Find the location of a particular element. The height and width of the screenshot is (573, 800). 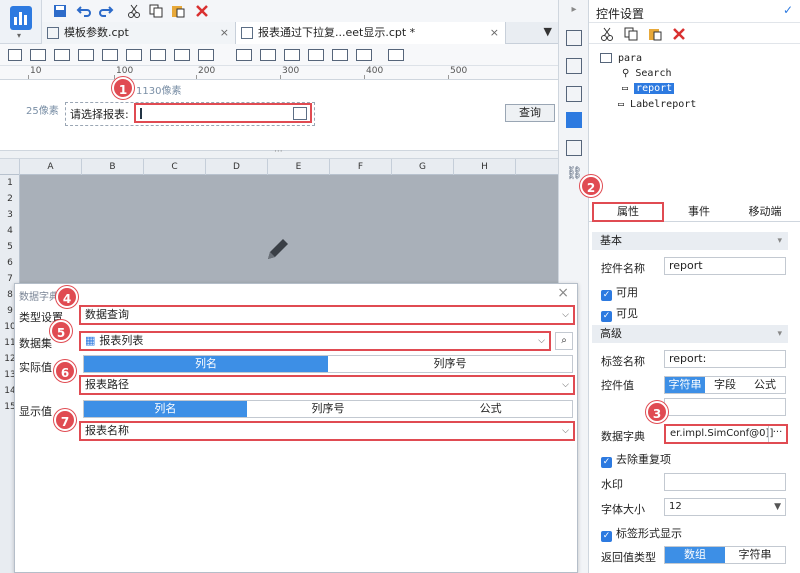

undo-icon is located at coordinates (84, 11).